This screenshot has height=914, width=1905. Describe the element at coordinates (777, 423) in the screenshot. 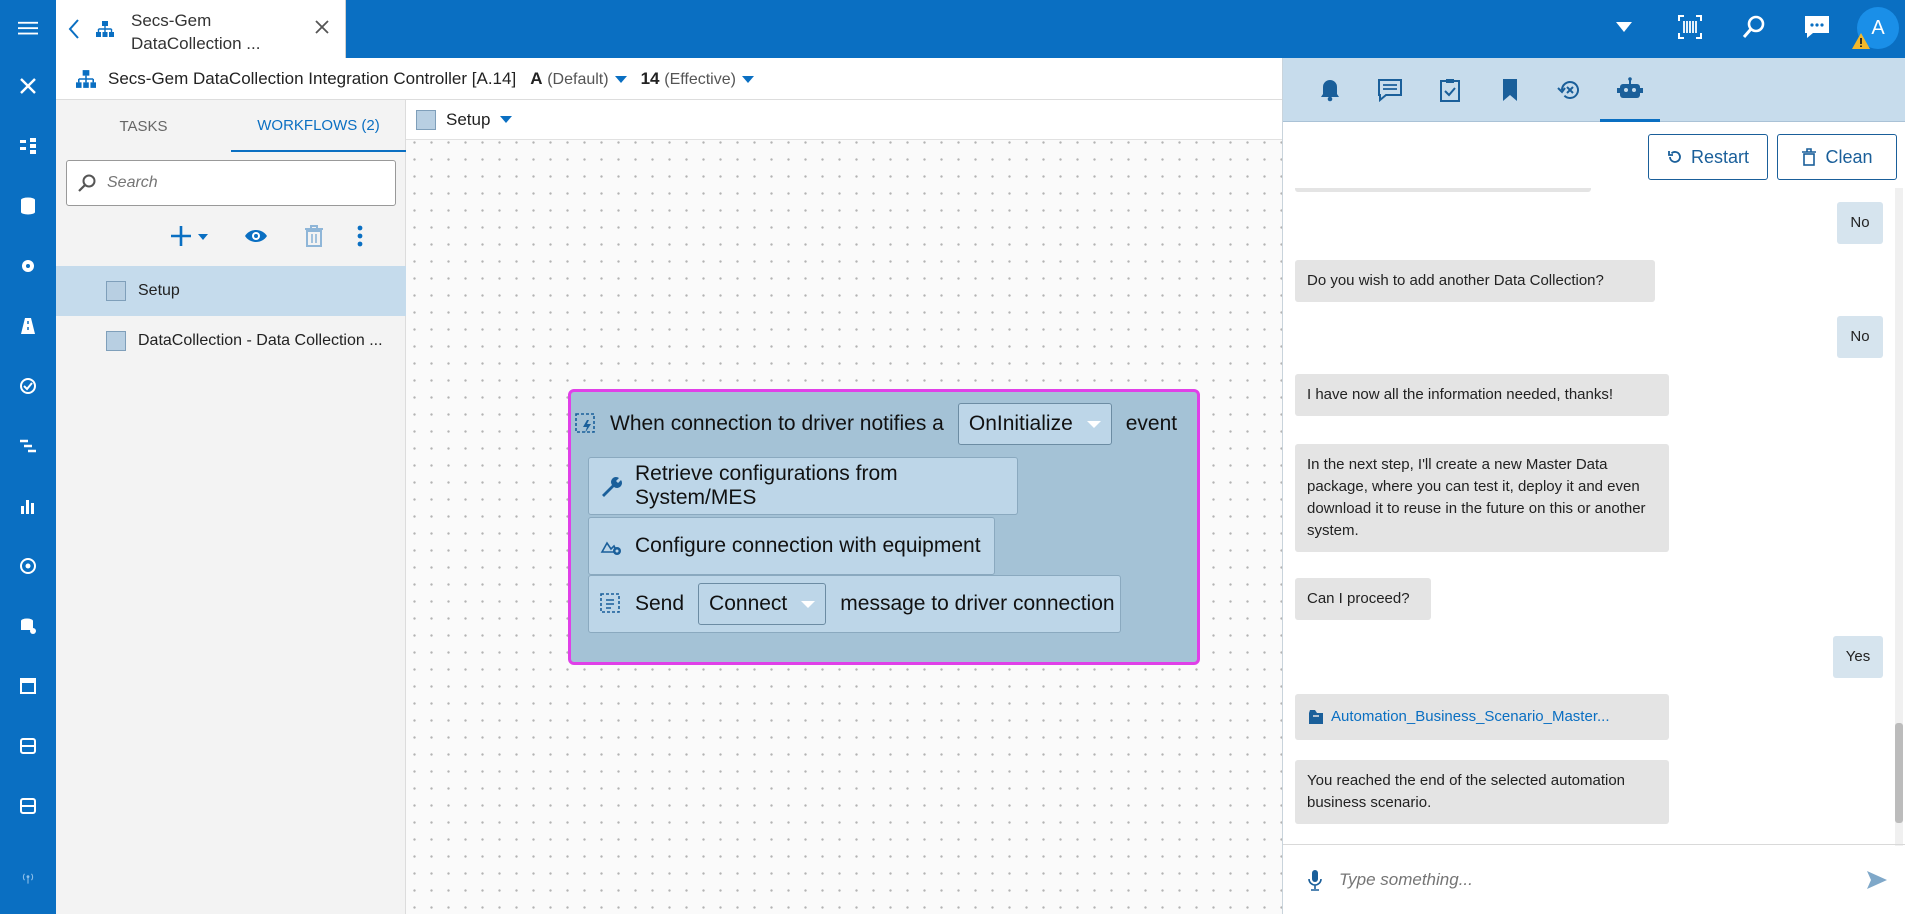

I see `event-prefix-text: When connection to driver notifies a` at that location.